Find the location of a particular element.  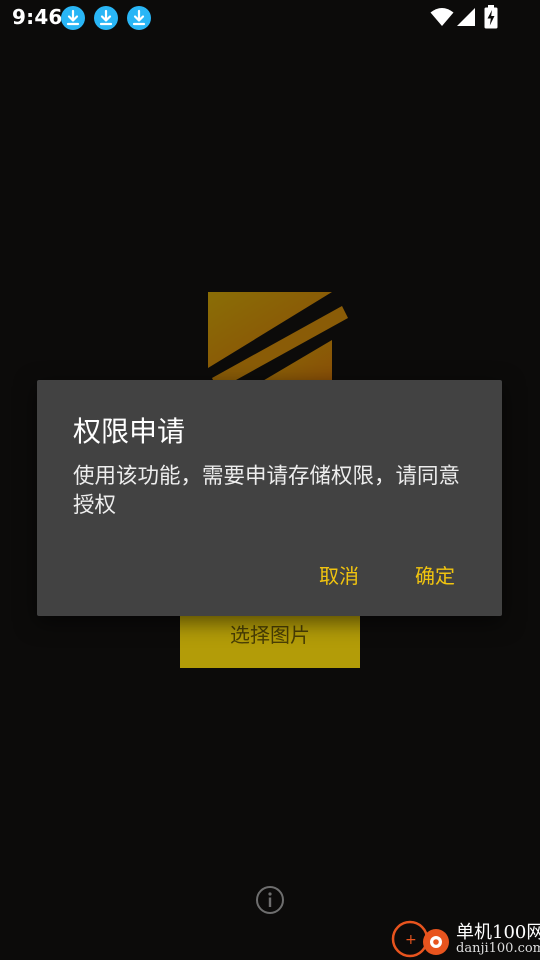

app-logo is located at coordinates (278, 342).